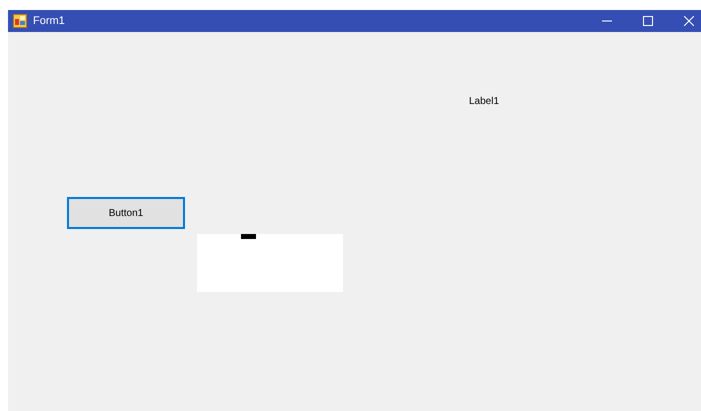 This screenshot has width=701, height=411. I want to click on close-icon, so click(689, 21).